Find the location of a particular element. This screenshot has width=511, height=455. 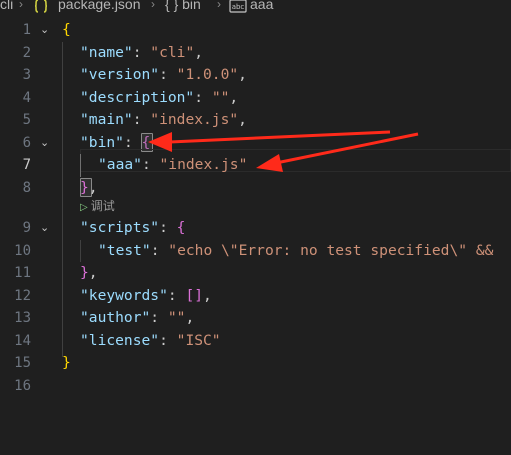

json-file-icon is located at coordinates (41, 7).